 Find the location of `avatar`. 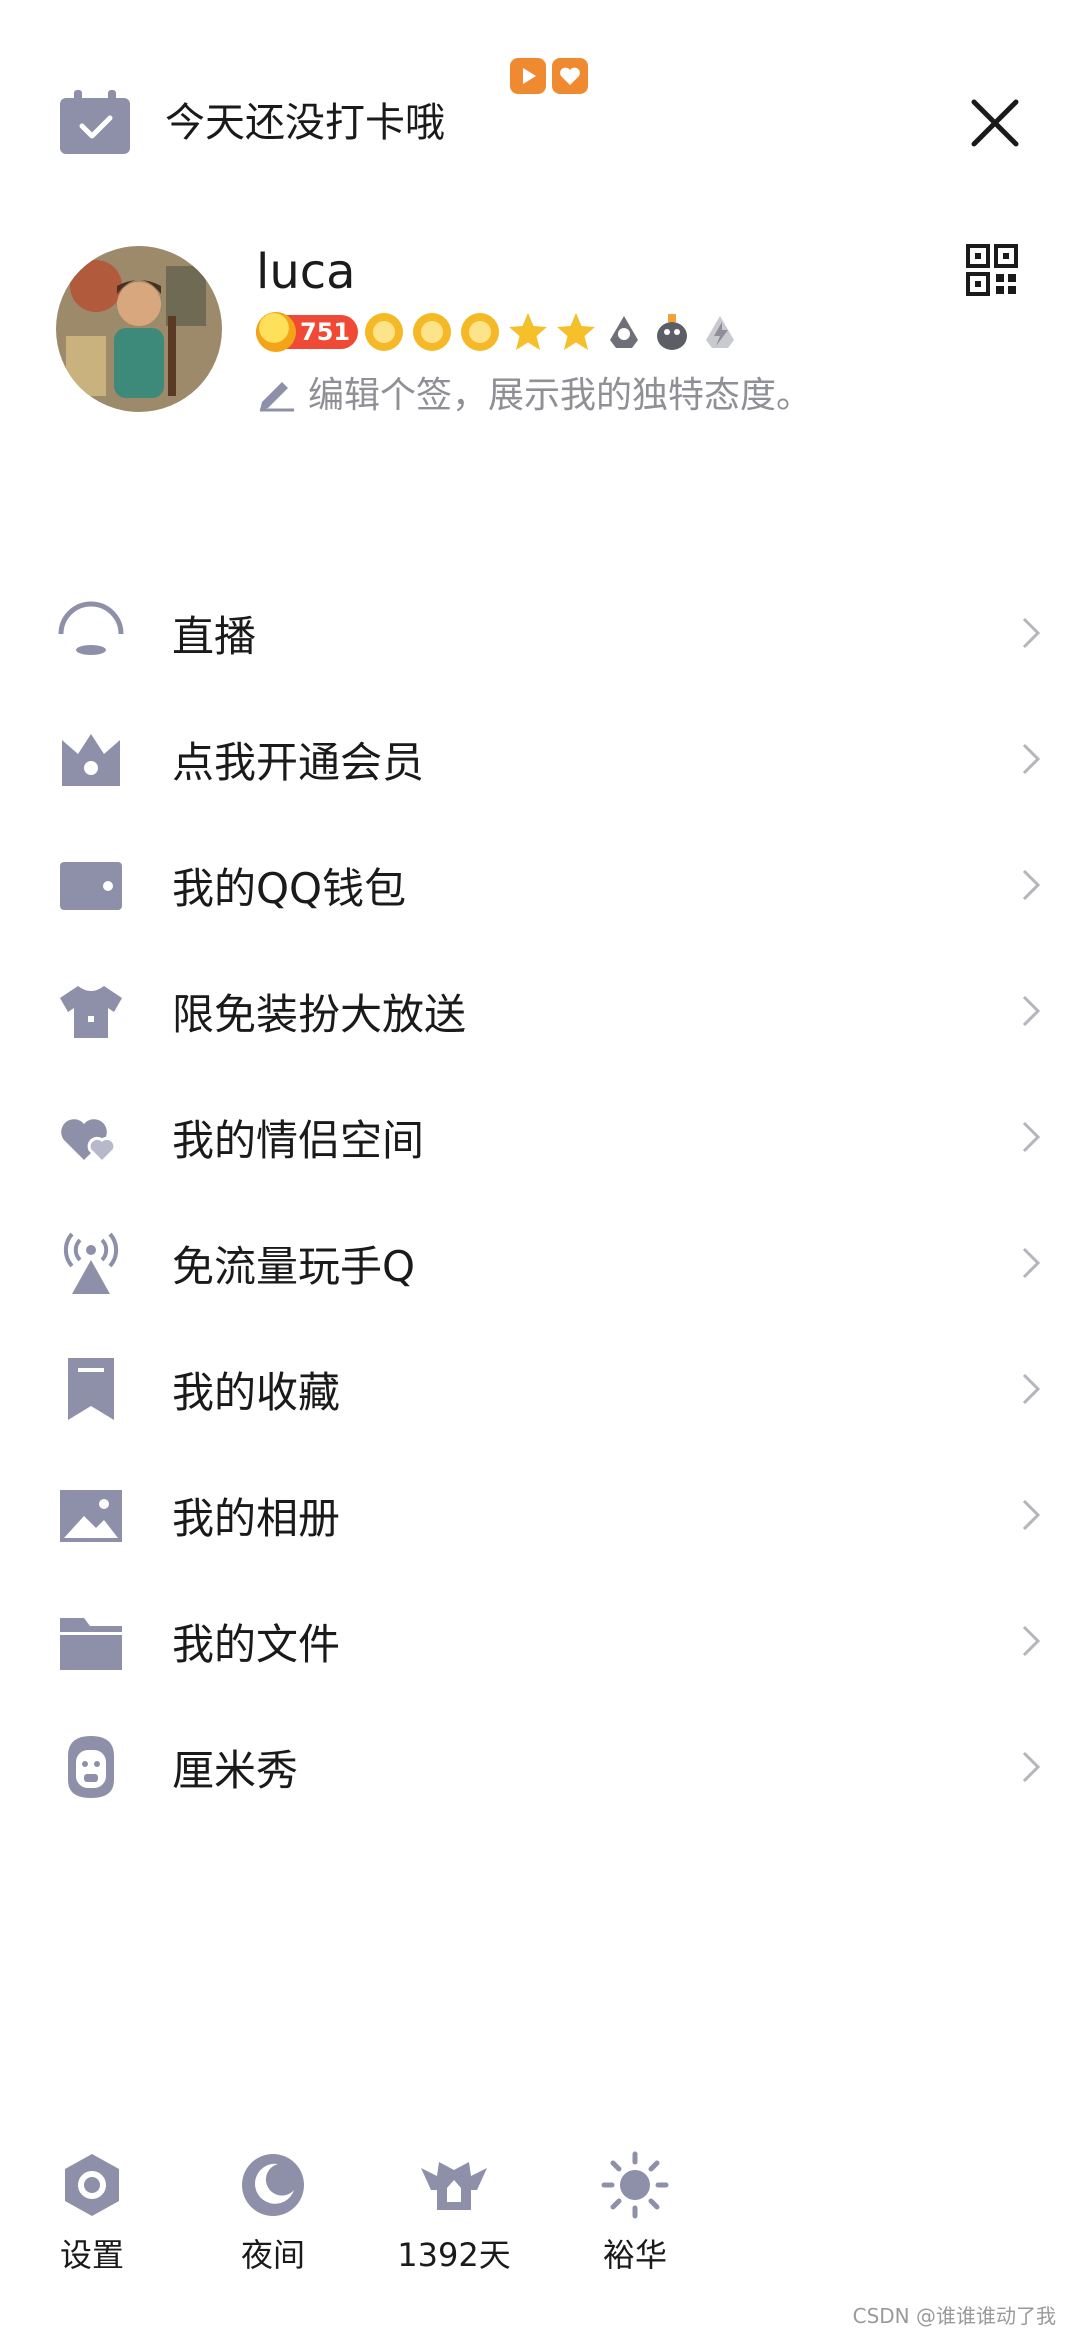

avatar is located at coordinates (139, 329).